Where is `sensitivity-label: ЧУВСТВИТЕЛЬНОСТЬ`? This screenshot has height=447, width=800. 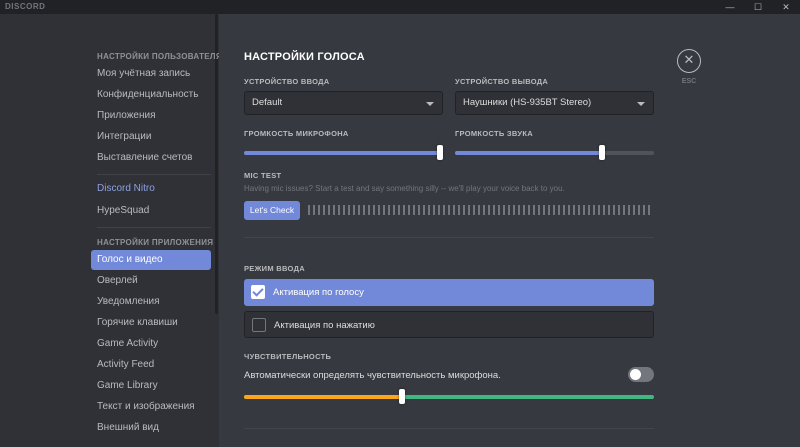
sensitivity-label: ЧУВСТВИТЕЛЬНОСТЬ is located at coordinates (288, 356).